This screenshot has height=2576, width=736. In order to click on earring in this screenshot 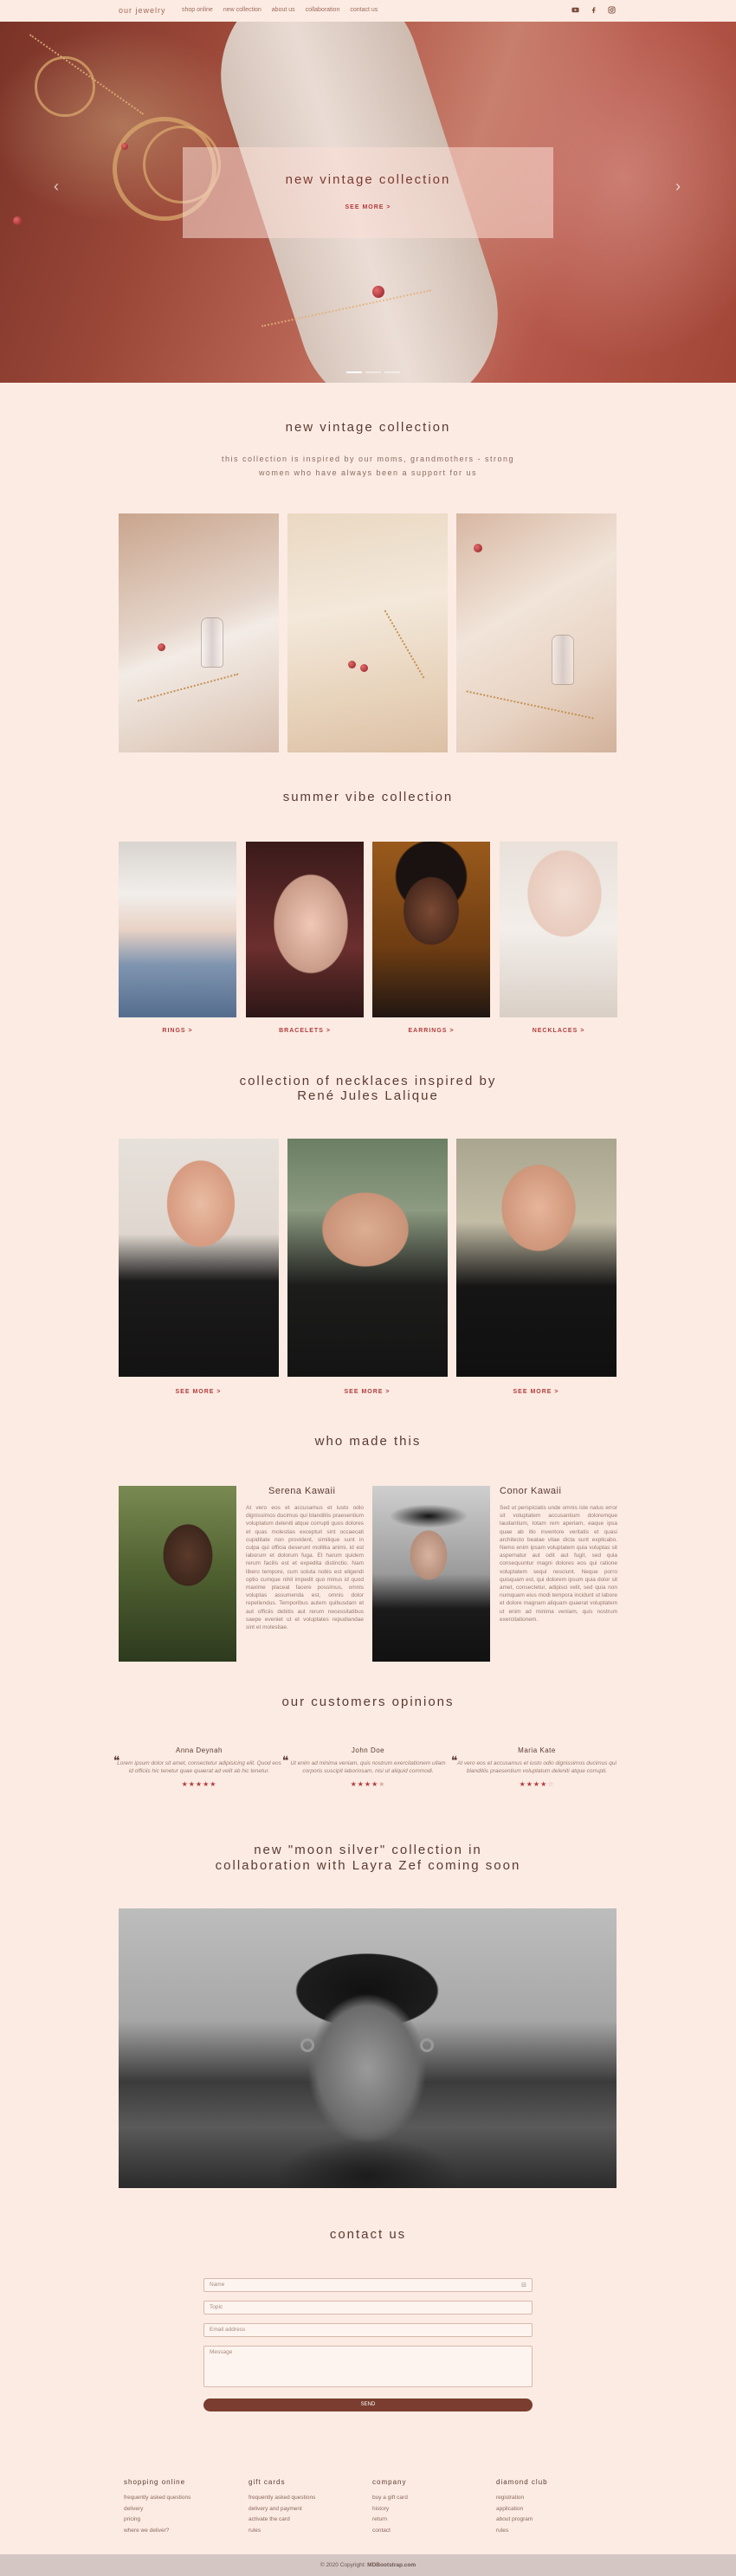, I will do `click(307, 2045)`.